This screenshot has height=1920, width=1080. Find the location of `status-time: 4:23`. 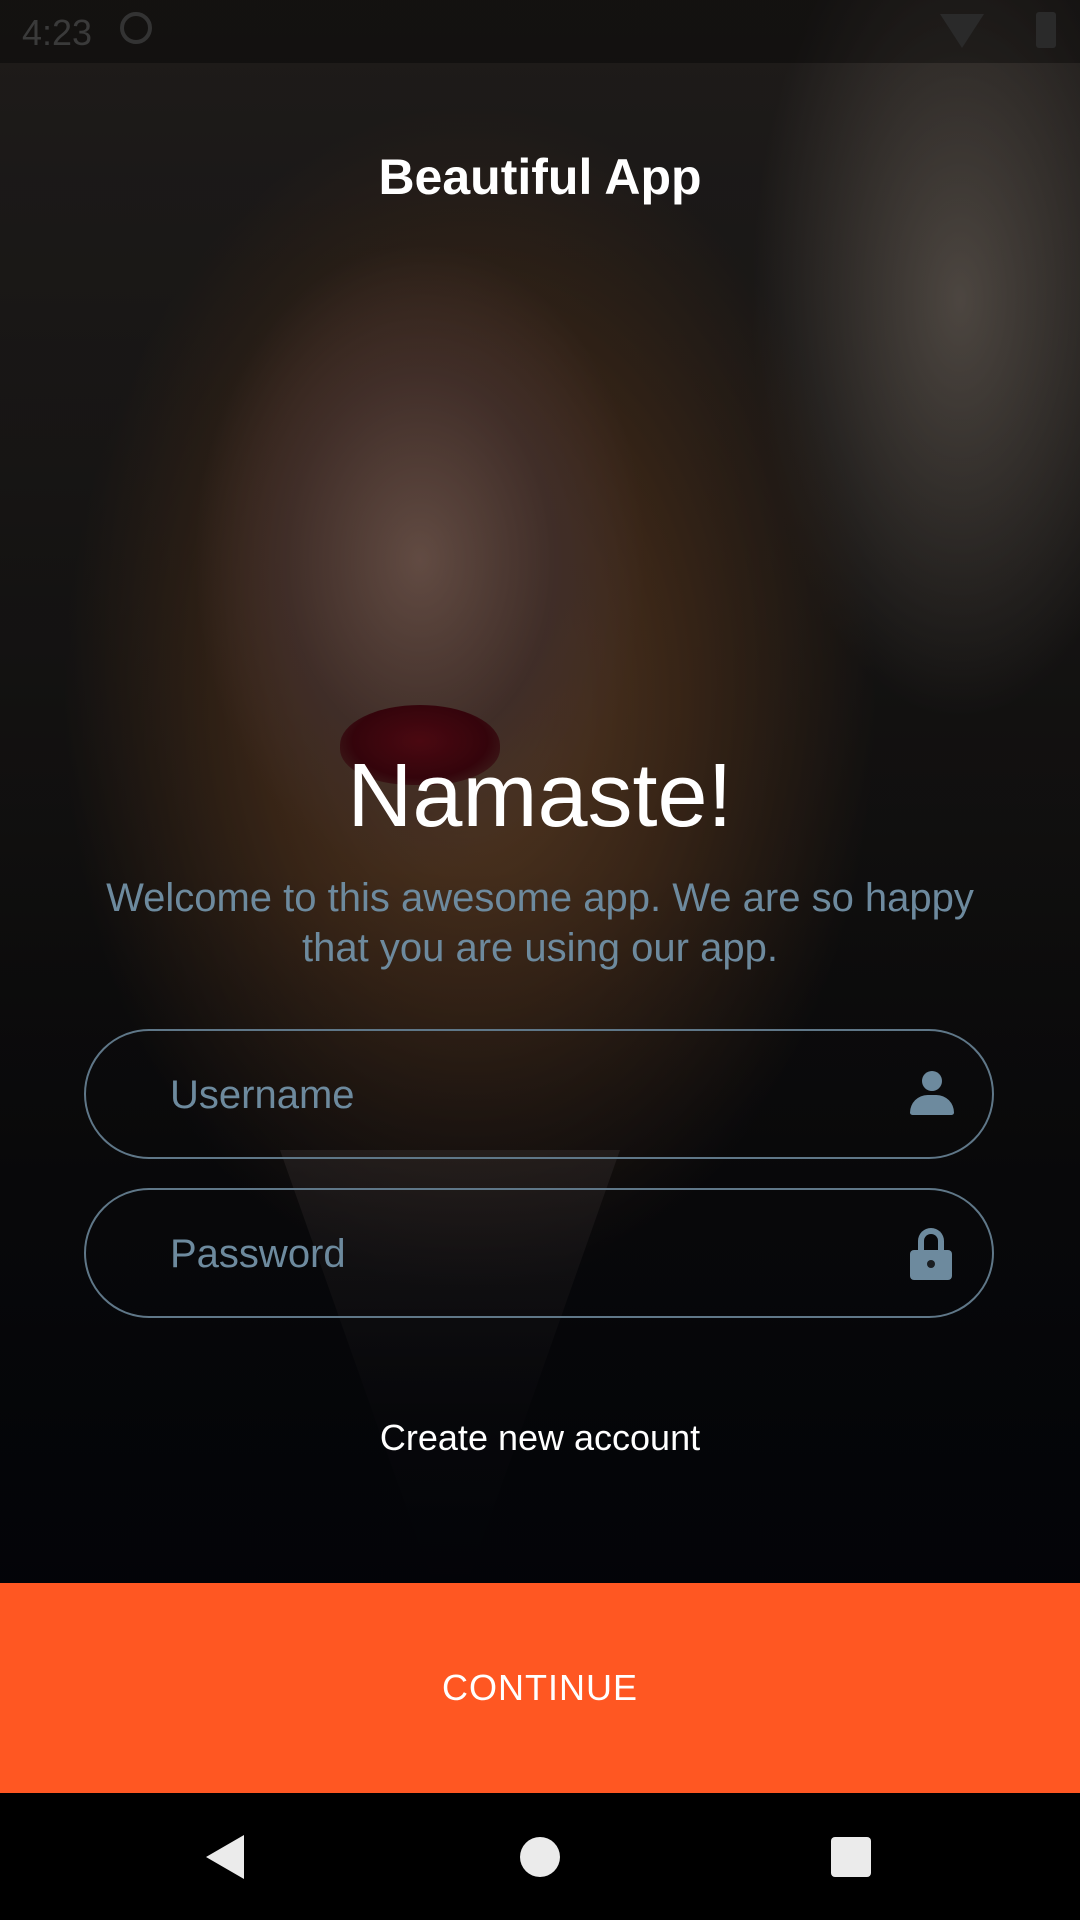

status-time: 4:23 is located at coordinates (57, 32).